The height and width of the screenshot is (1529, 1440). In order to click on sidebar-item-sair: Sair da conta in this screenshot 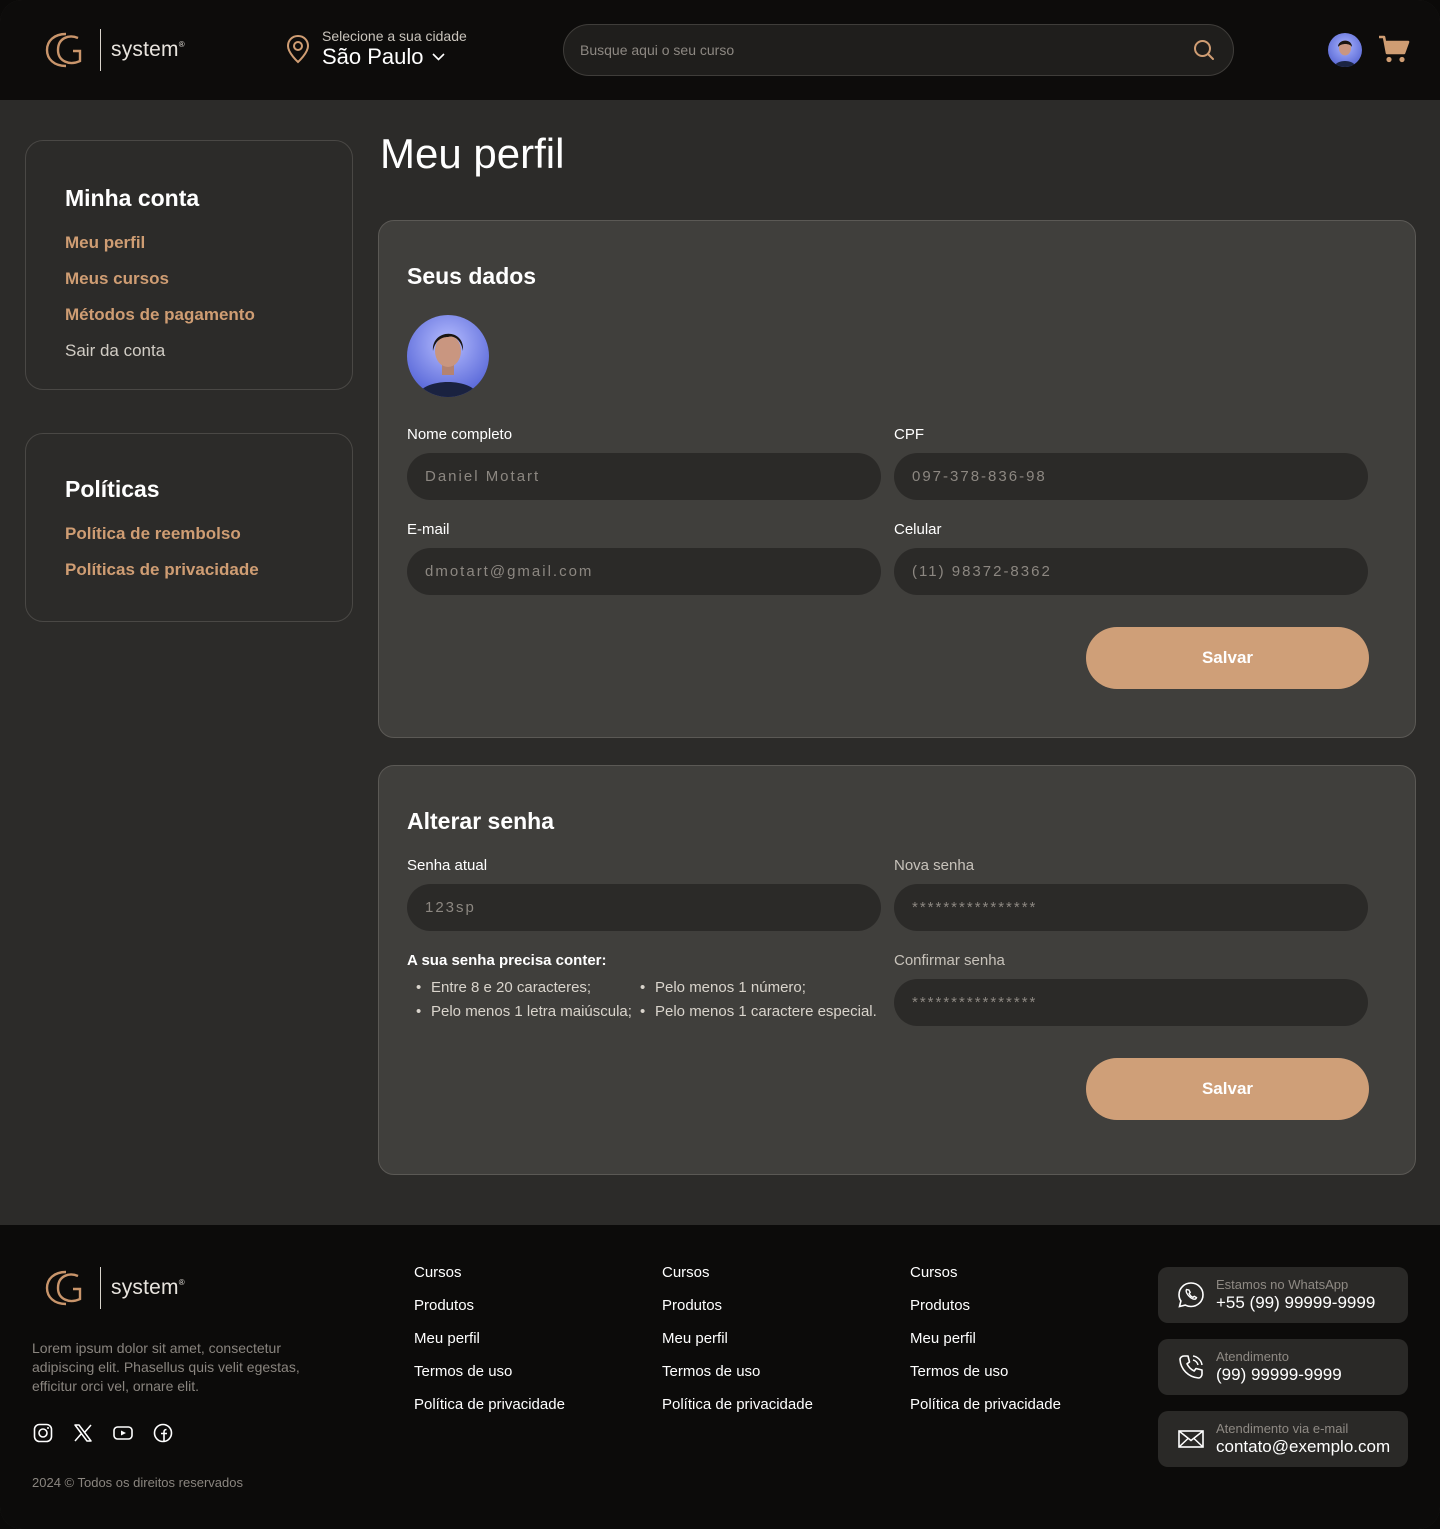, I will do `click(115, 351)`.